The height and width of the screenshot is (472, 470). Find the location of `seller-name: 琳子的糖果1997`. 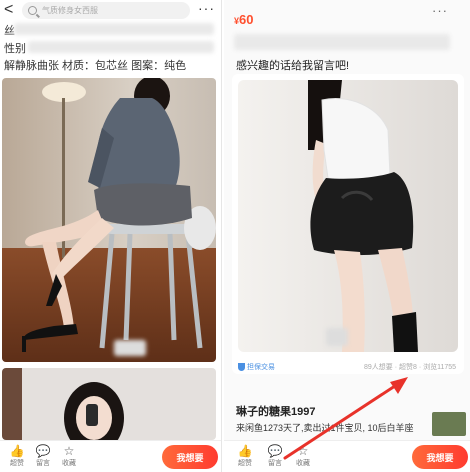

seller-name: 琳子的糖果1997 is located at coordinates (275, 411).